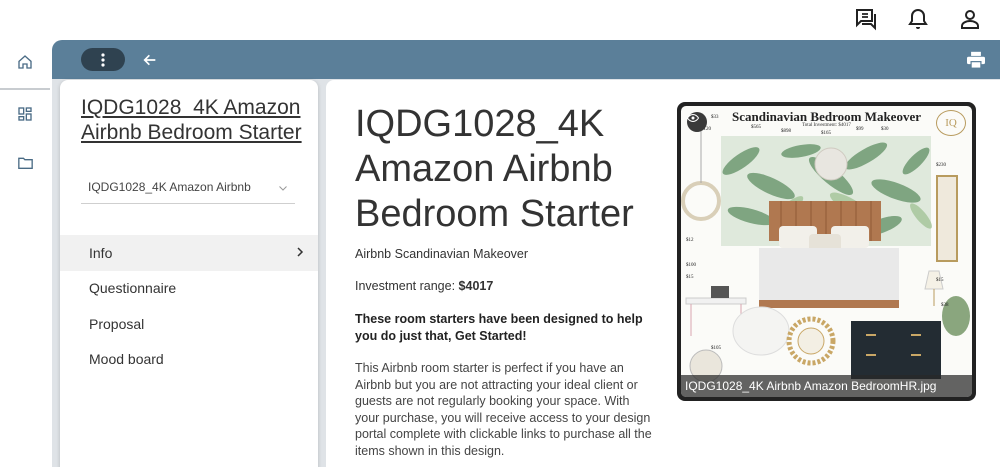  I want to click on more-vertical-icon, so click(103, 59).